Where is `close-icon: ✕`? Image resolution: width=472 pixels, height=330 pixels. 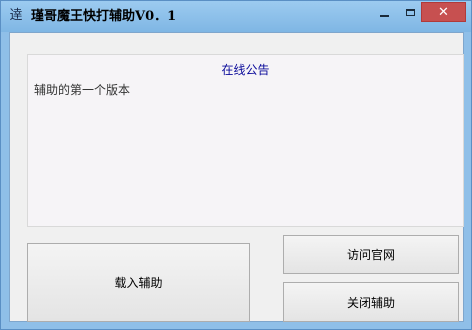
close-icon: ✕ is located at coordinates (443, 12).